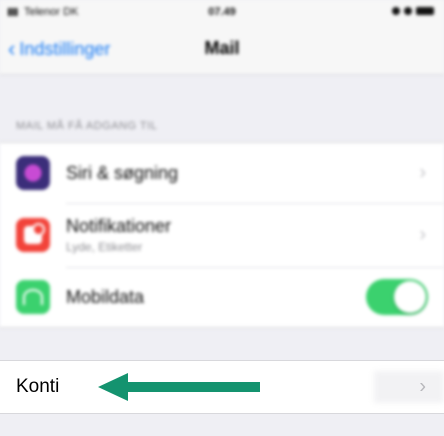 The height and width of the screenshot is (436, 444). What do you see at coordinates (409, 387) in the screenshot?
I see `chevron-blur-bg` at bounding box center [409, 387].